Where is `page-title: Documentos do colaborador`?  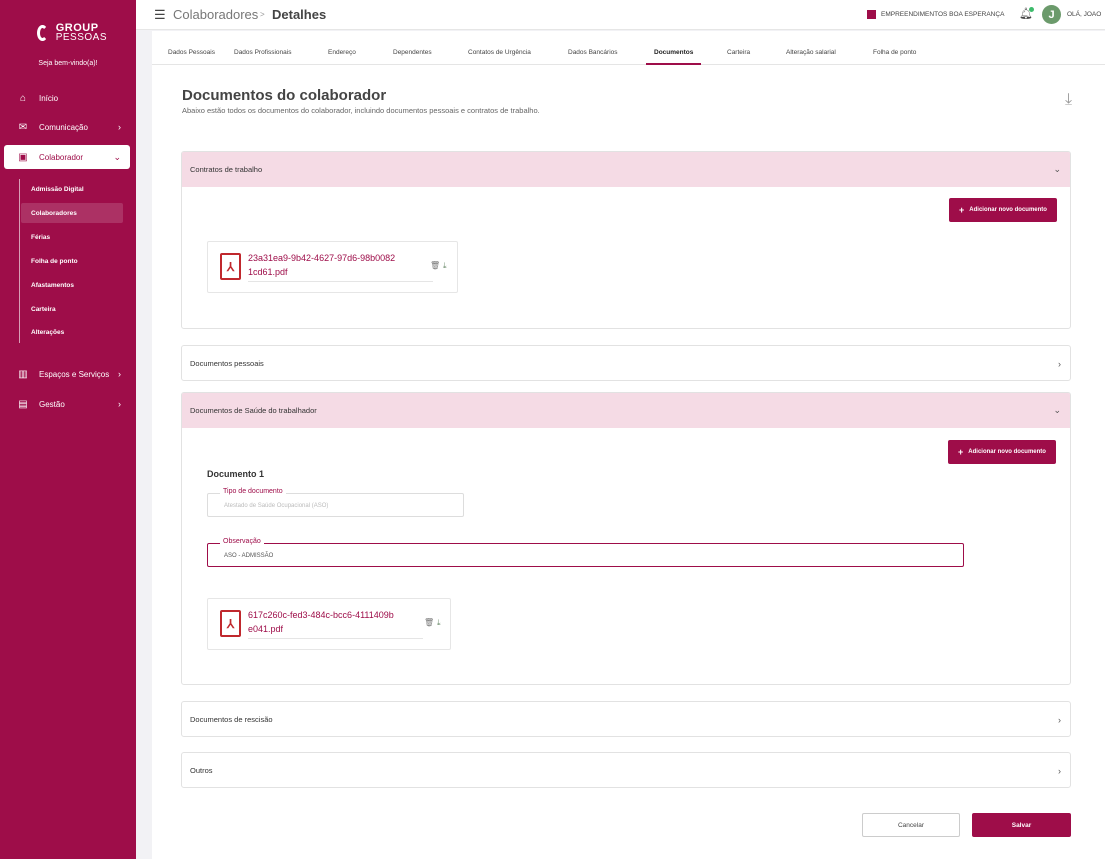
page-title: Documentos do colaborador is located at coordinates (284, 95).